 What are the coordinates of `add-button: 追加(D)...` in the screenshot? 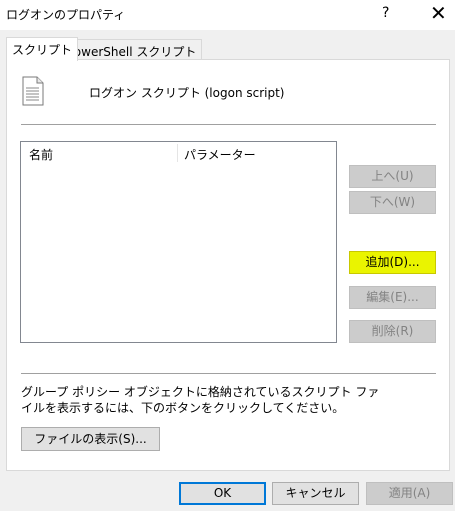 It's located at (392, 262).